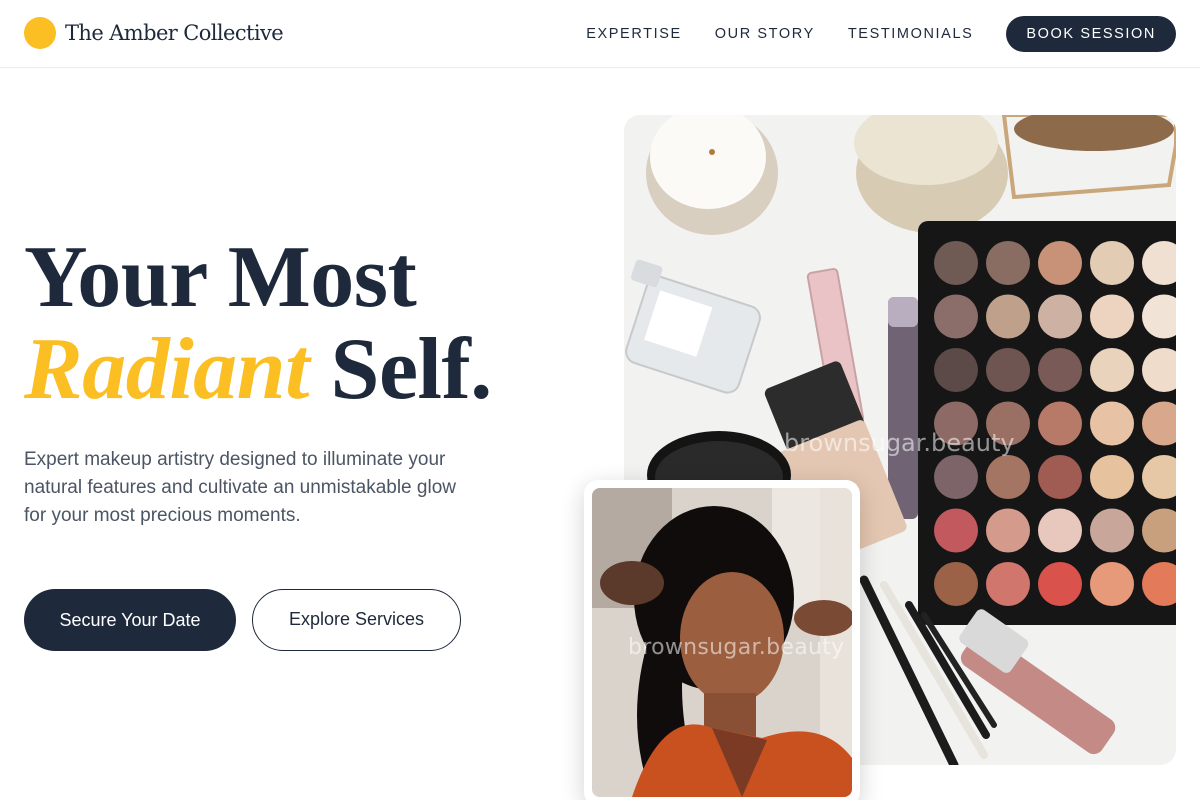  What do you see at coordinates (903, 408) in the screenshot?
I see `mascara-tube` at bounding box center [903, 408].